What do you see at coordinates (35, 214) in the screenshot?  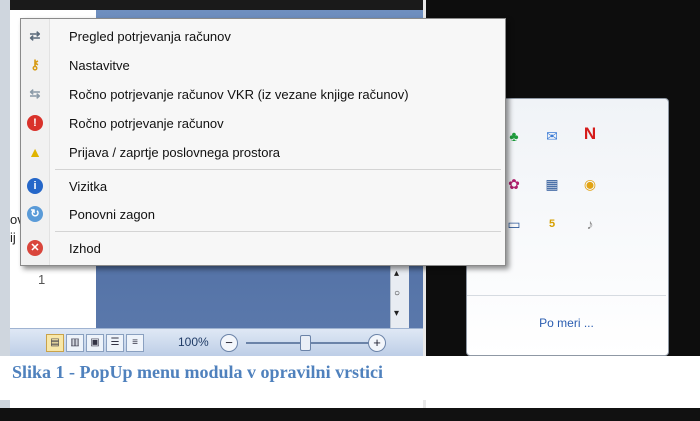 I see `restart-icon: ↻` at bounding box center [35, 214].